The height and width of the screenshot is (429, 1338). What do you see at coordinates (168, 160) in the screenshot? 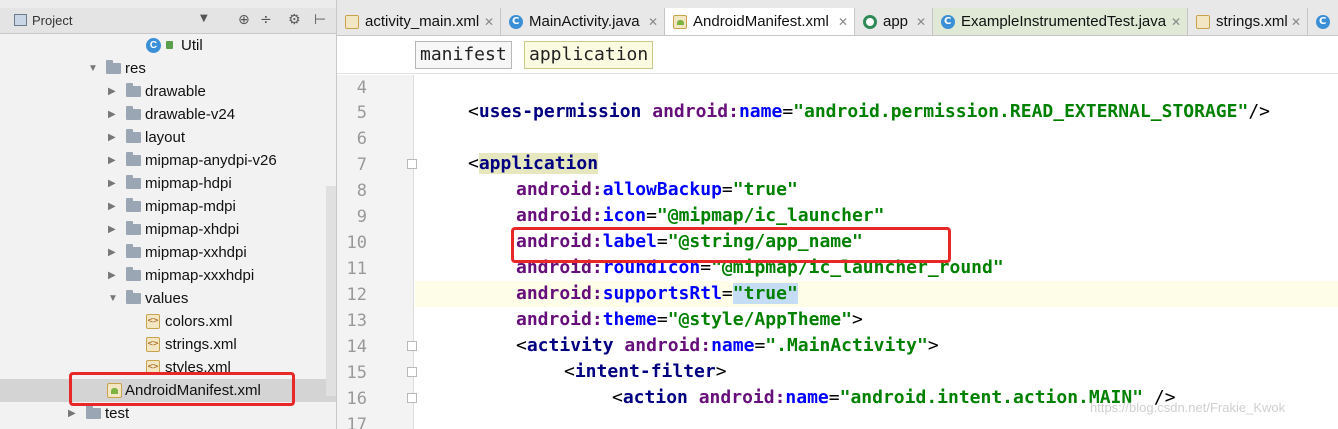
I see `tree-item-mipmap-anydpi-v26: ▶ mipmap-anydpi-v26` at bounding box center [168, 160].